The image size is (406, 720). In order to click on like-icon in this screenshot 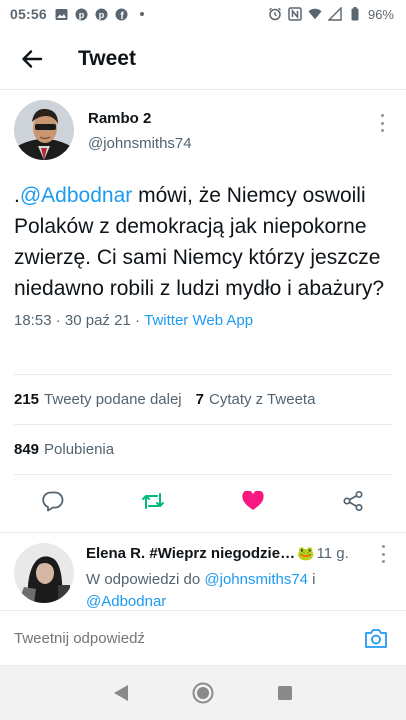, I will do `click(253, 500)`.